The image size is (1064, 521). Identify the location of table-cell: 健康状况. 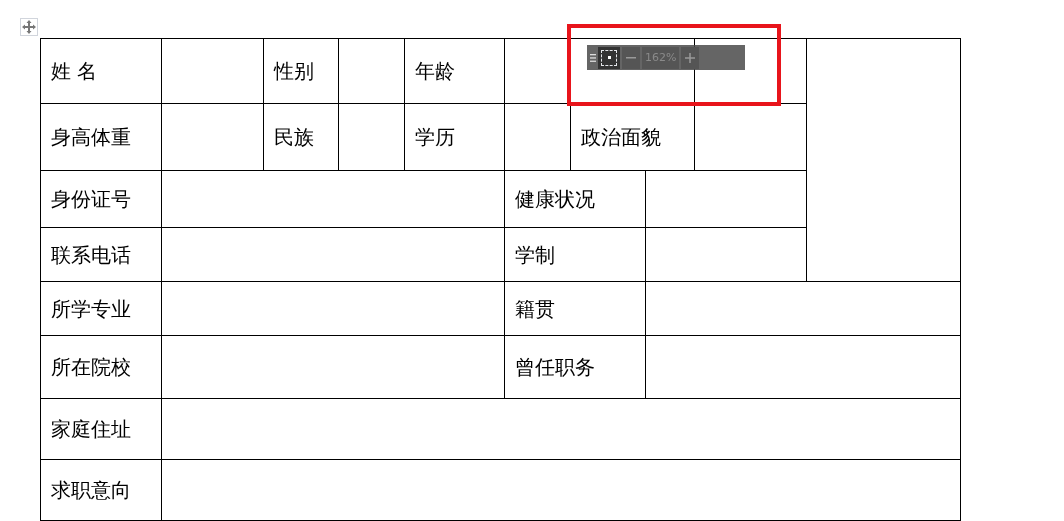
(575, 199).